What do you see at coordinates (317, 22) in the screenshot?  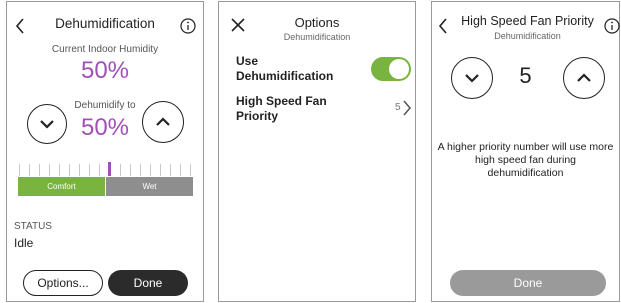 I see `page-title: Options` at bounding box center [317, 22].